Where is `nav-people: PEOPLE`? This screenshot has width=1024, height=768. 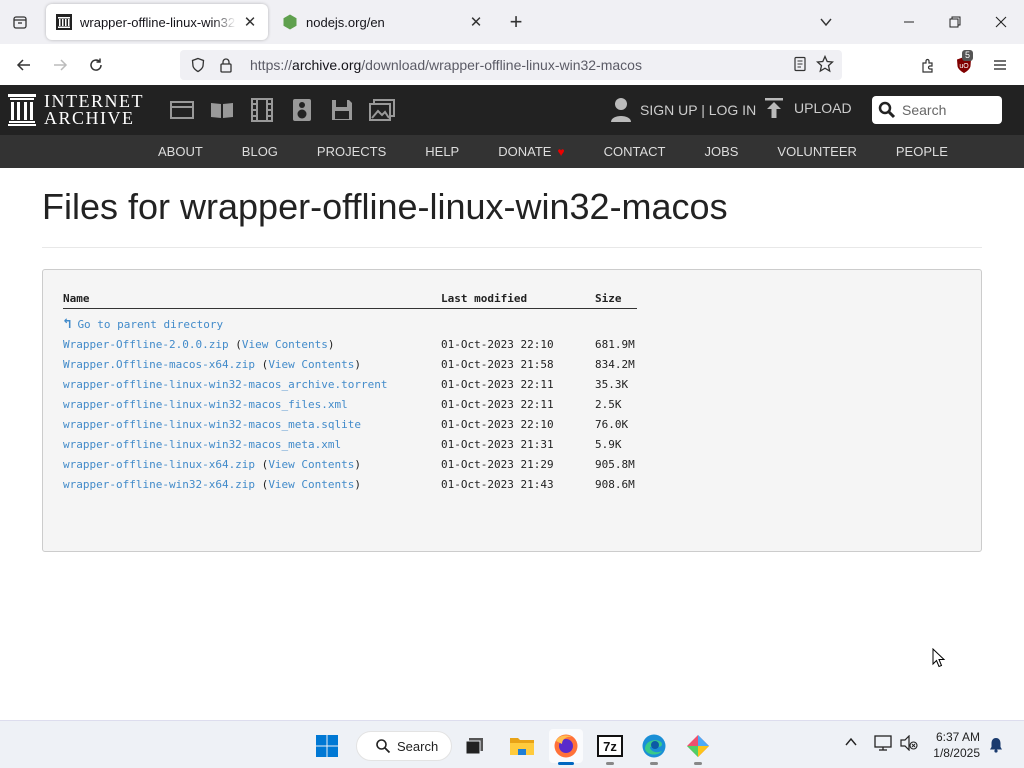 nav-people: PEOPLE is located at coordinates (922, 151).